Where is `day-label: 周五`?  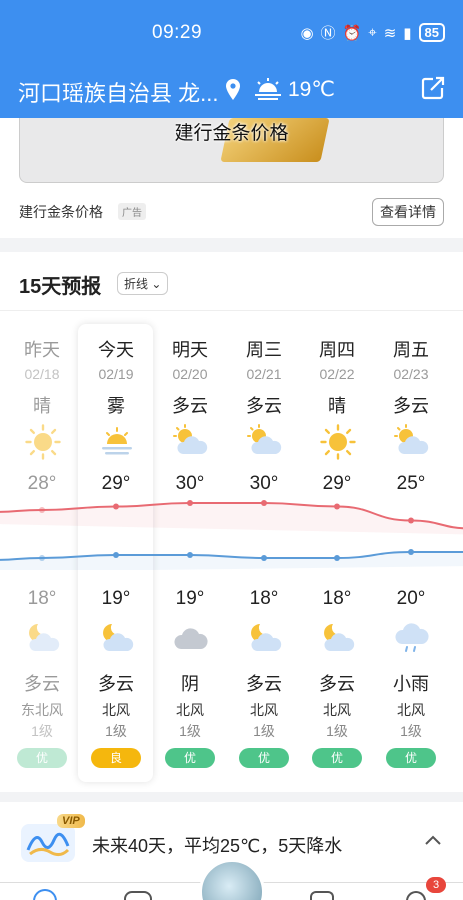
day-label: 周五 is located at coordinates (411, 350).